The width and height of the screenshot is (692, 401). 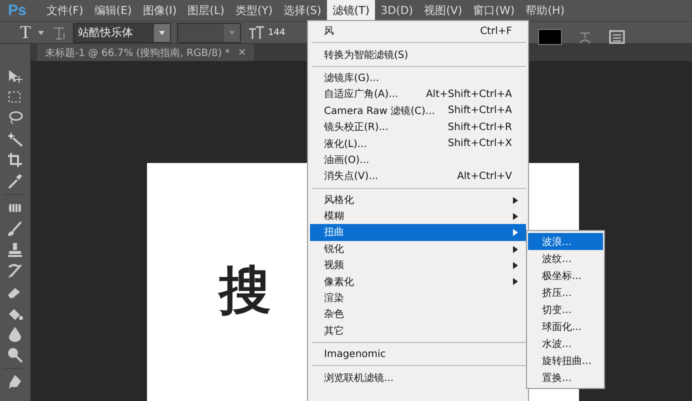 I want to click on menu-item: 文件(F), so click(x=64, y=10).